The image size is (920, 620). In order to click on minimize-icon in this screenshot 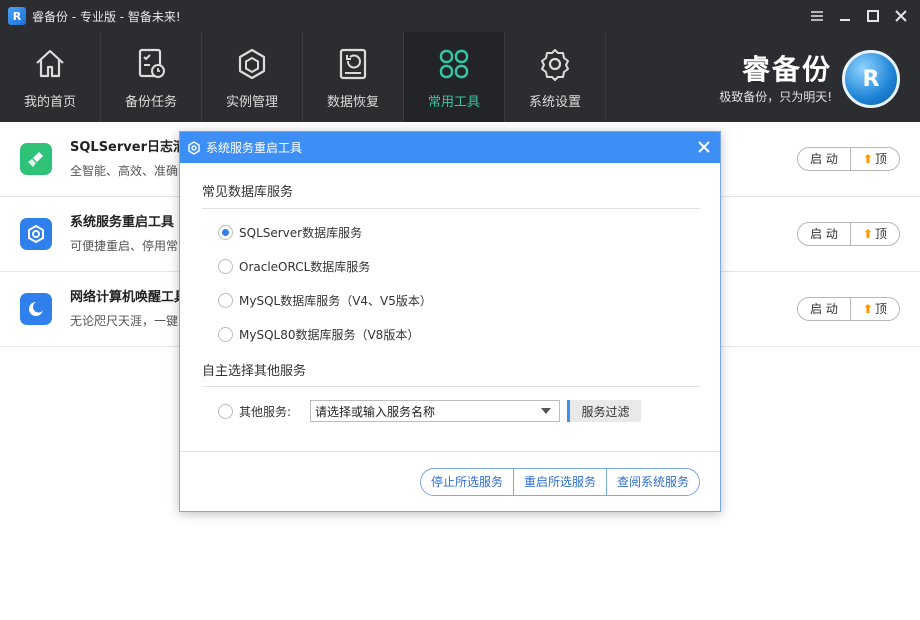, I will do `click(845, 16)`.